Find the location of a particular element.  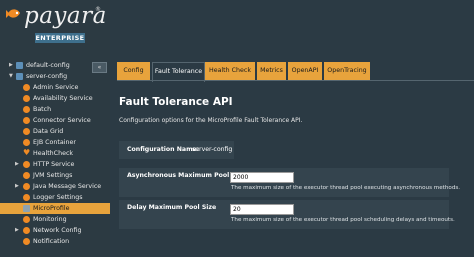

sidebar-item: ▶ Java Message Service is located at coordinates (55, 186).